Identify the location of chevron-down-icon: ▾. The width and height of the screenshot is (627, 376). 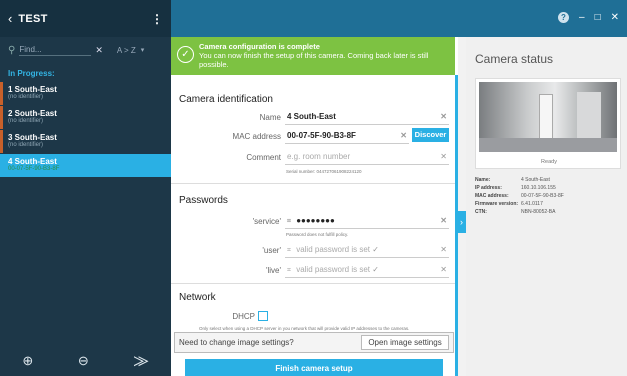
(143, 50).